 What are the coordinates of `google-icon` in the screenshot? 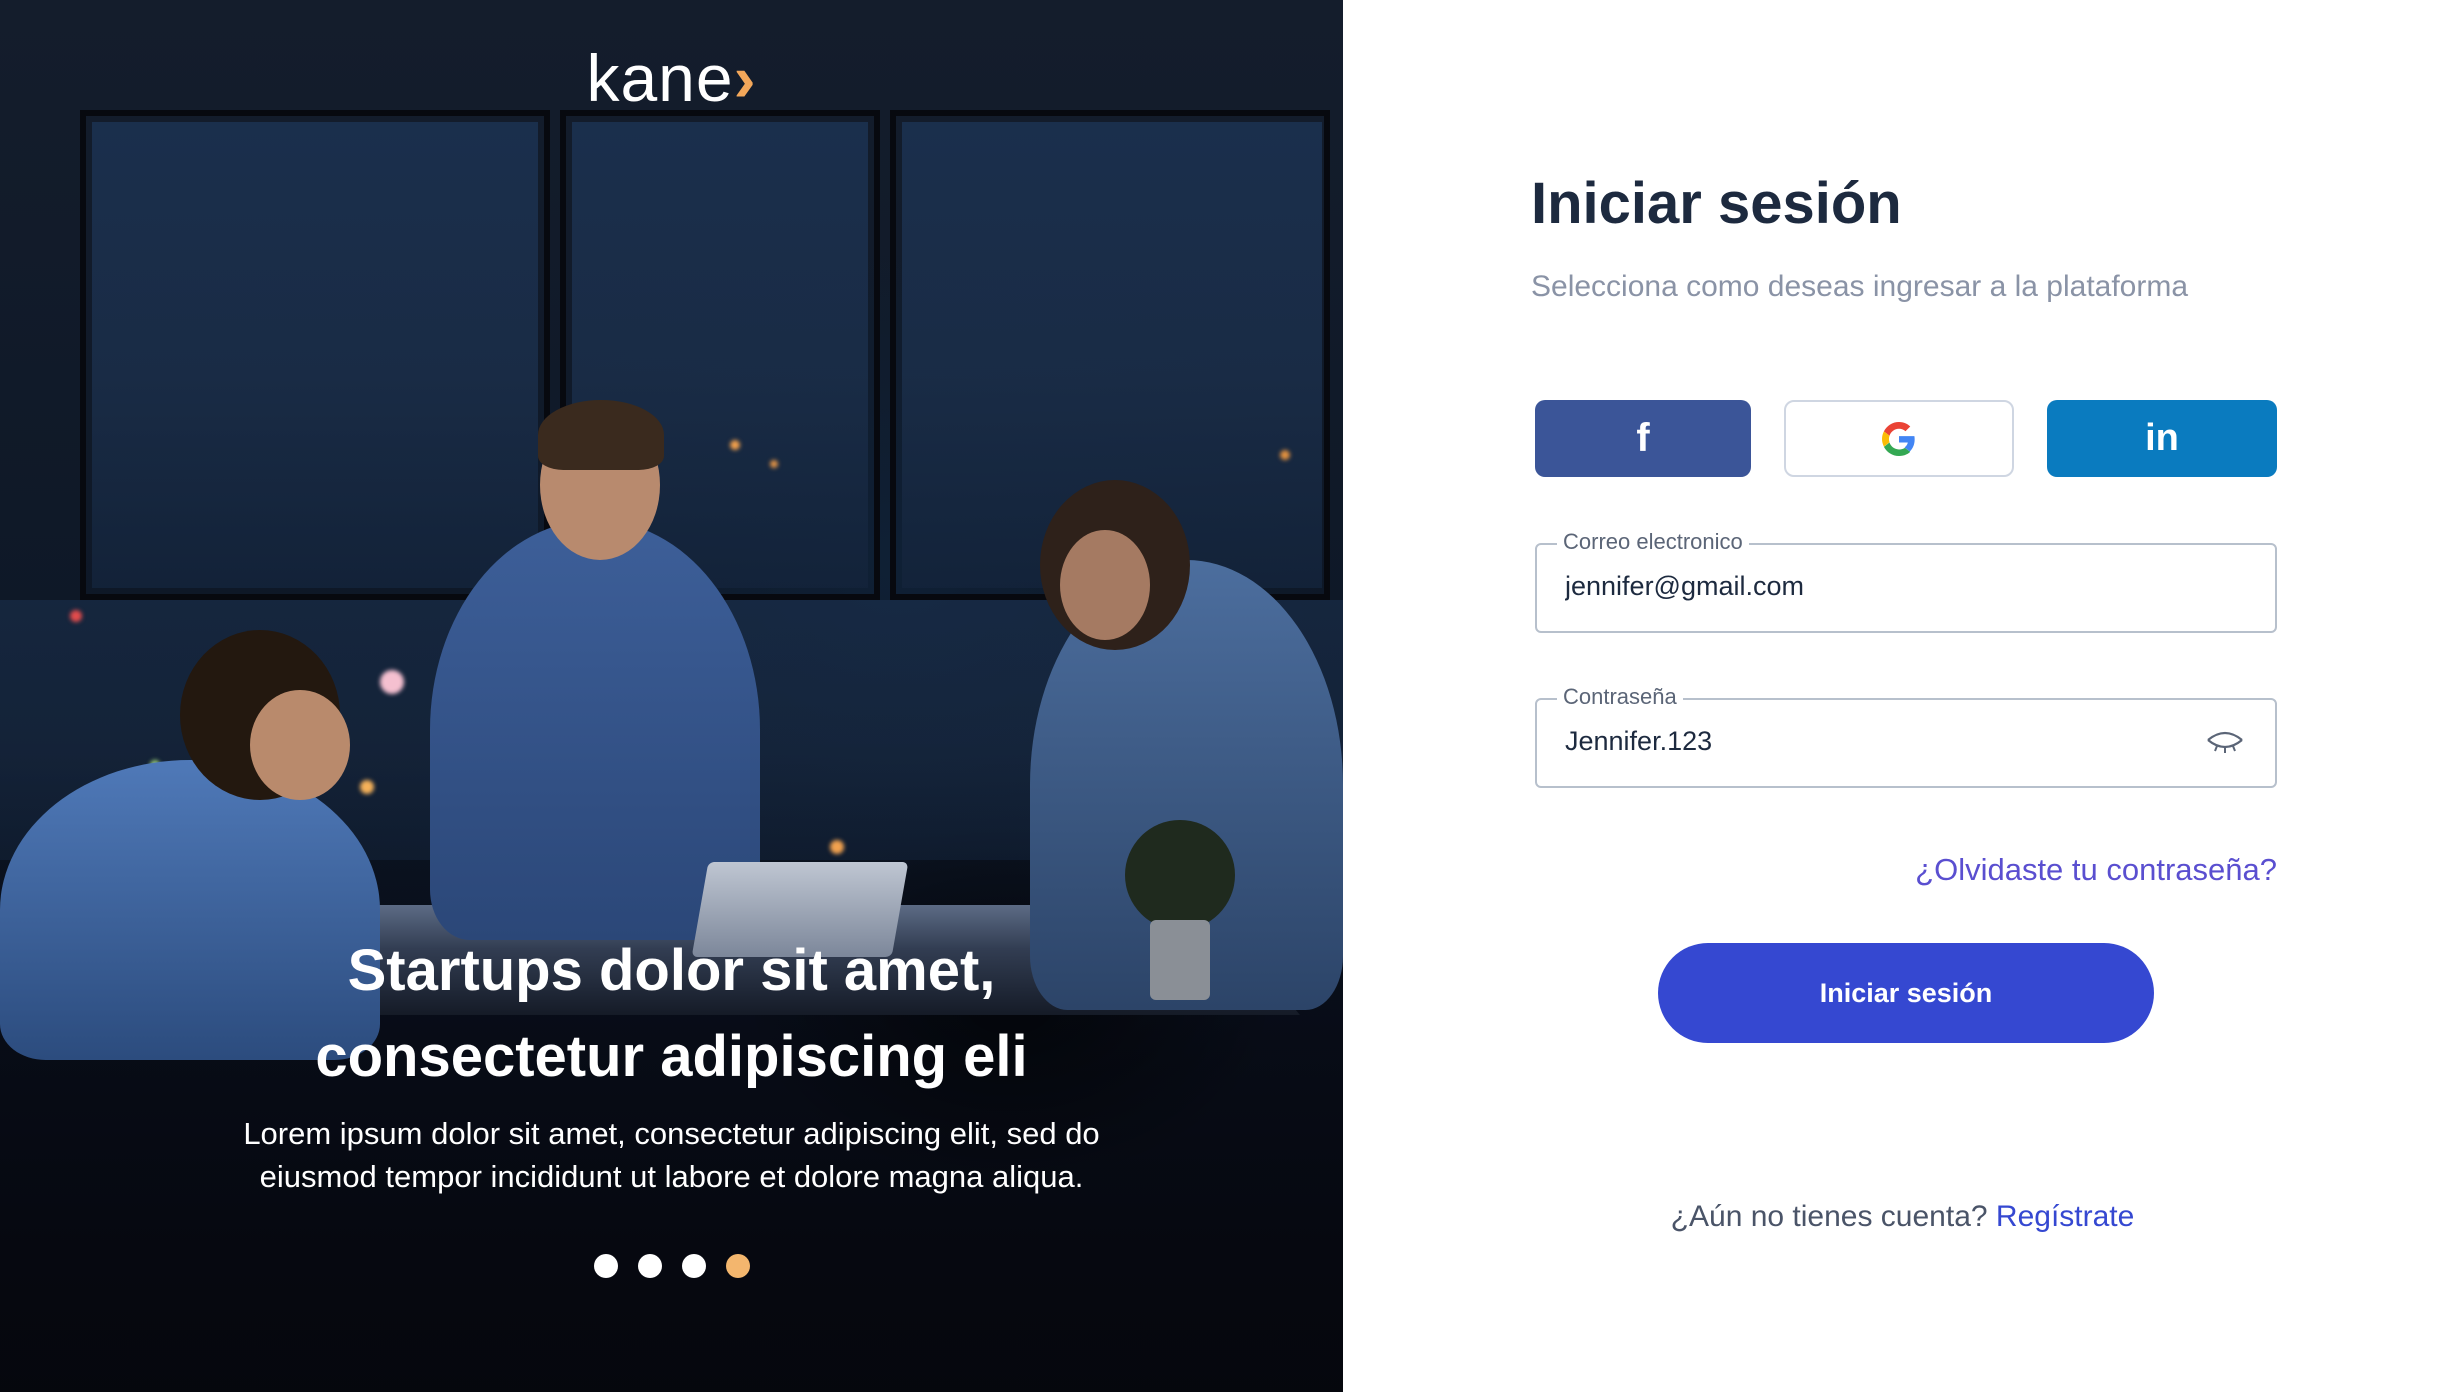 It's located at (1898, 438).